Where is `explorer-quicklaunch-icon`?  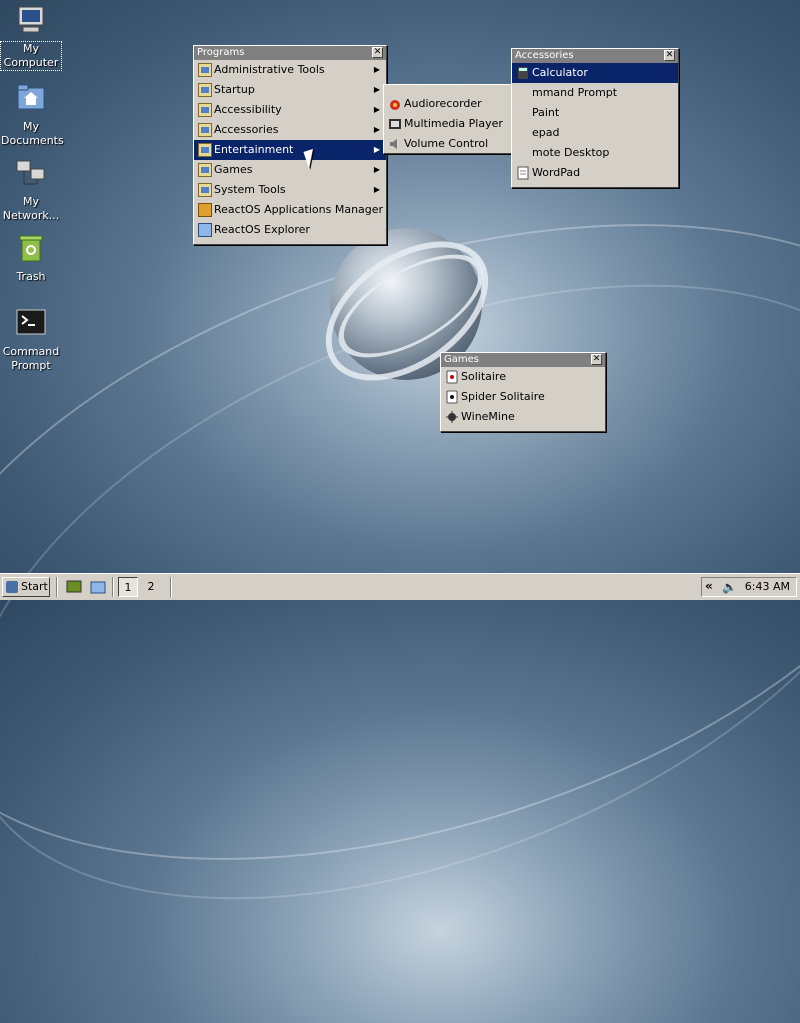 explorer-quicklaunch-icon is located at coordinates (98, 587).